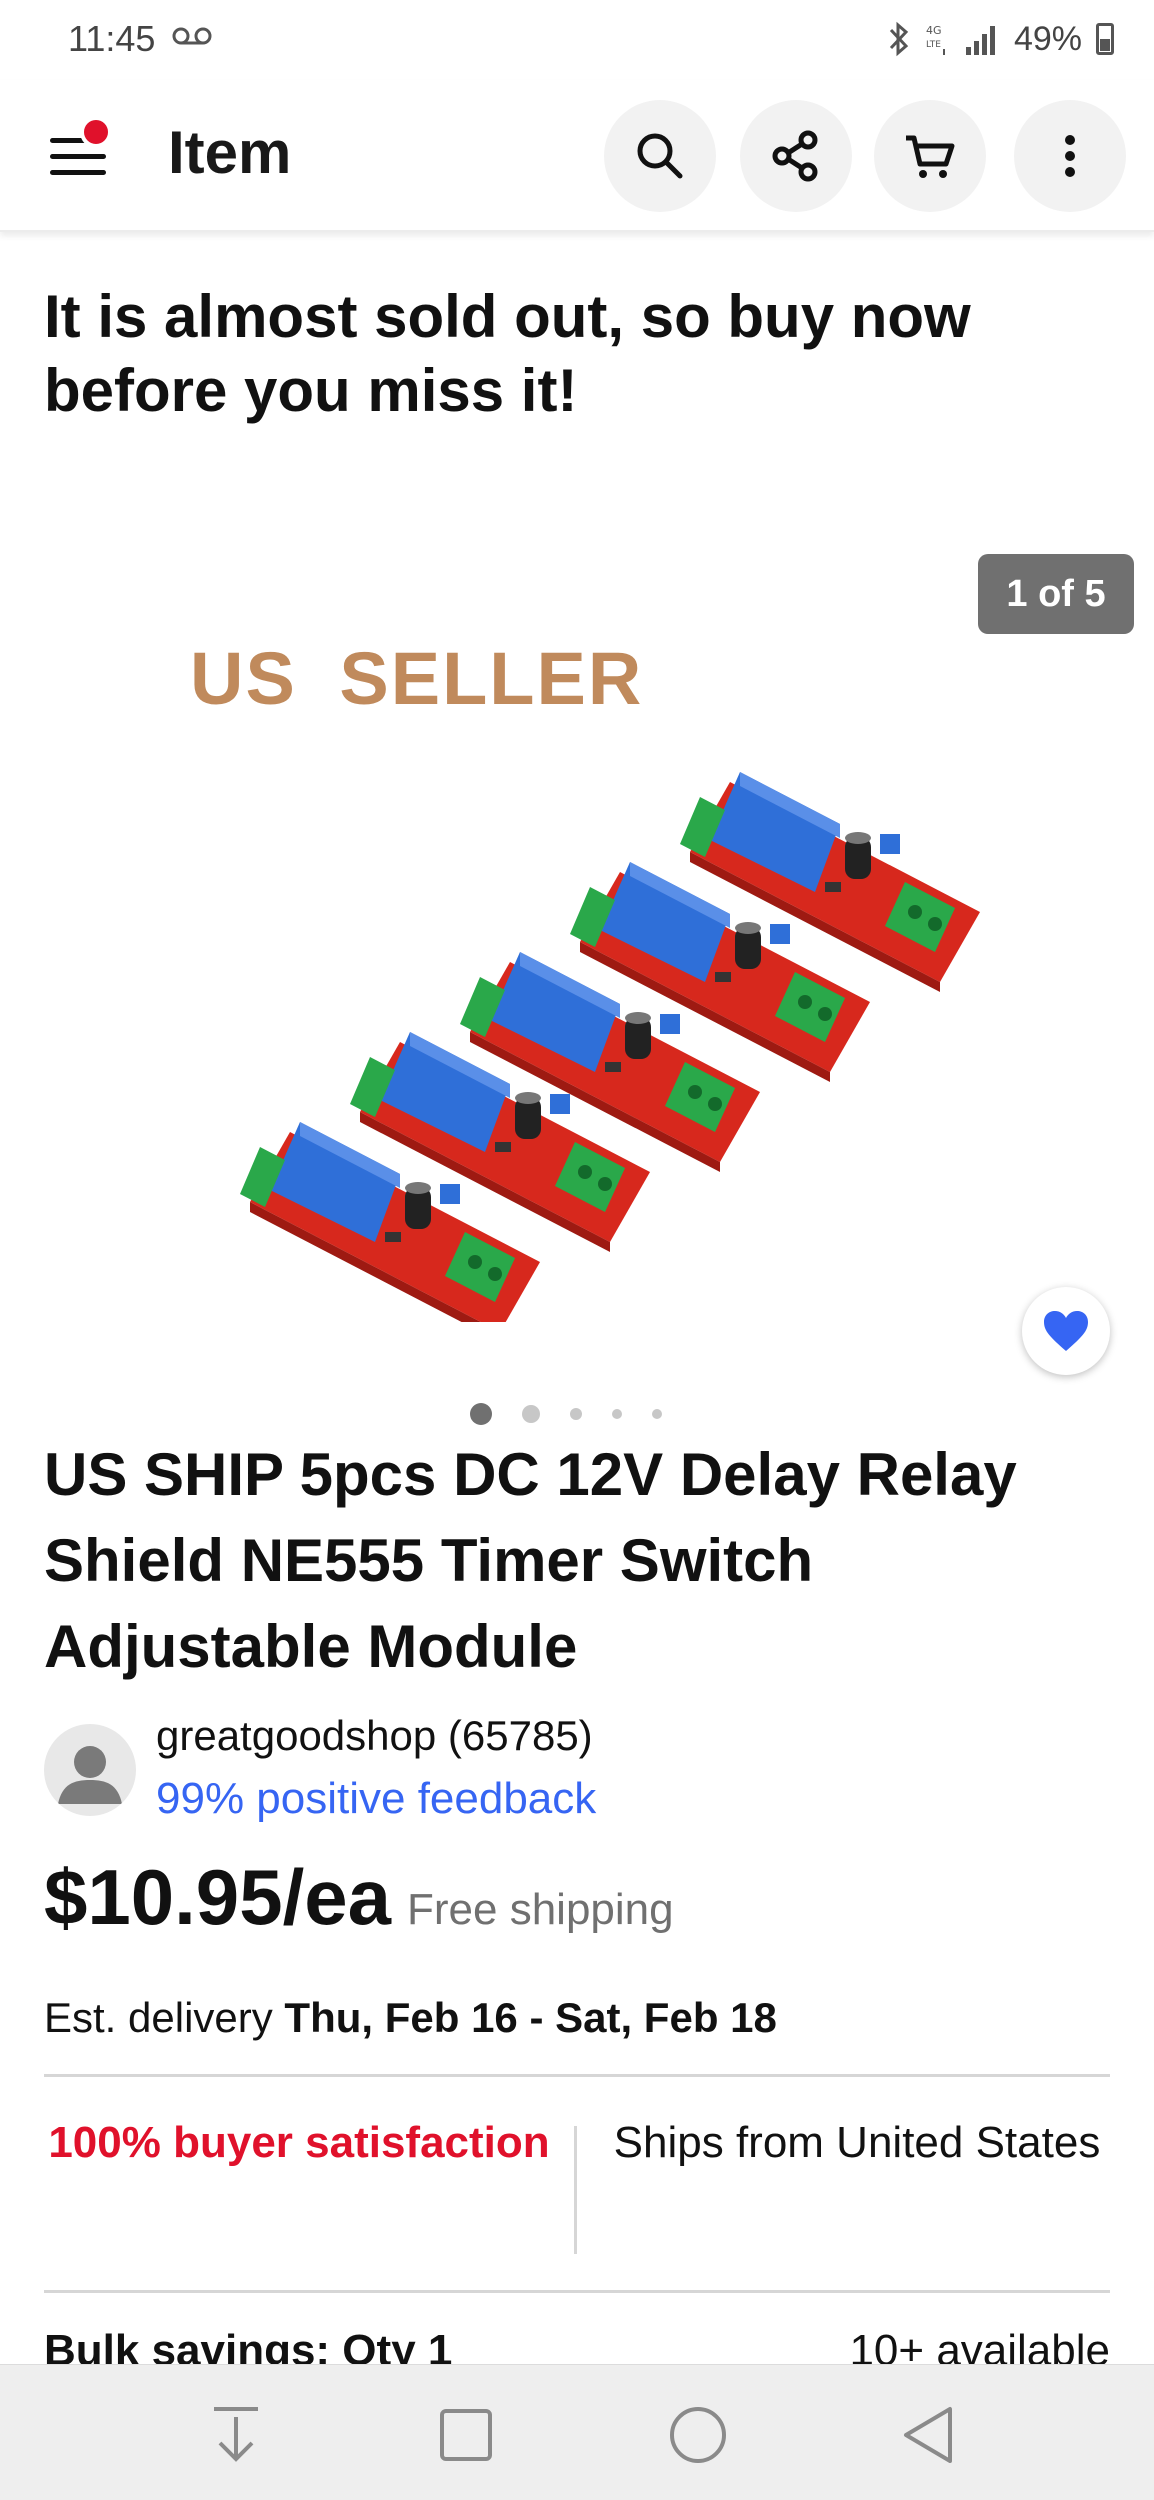 The image size is (1154, 2500). Describe the element at coordinates (980, 40) in the screenshot. I see `signal-icon` at that location.